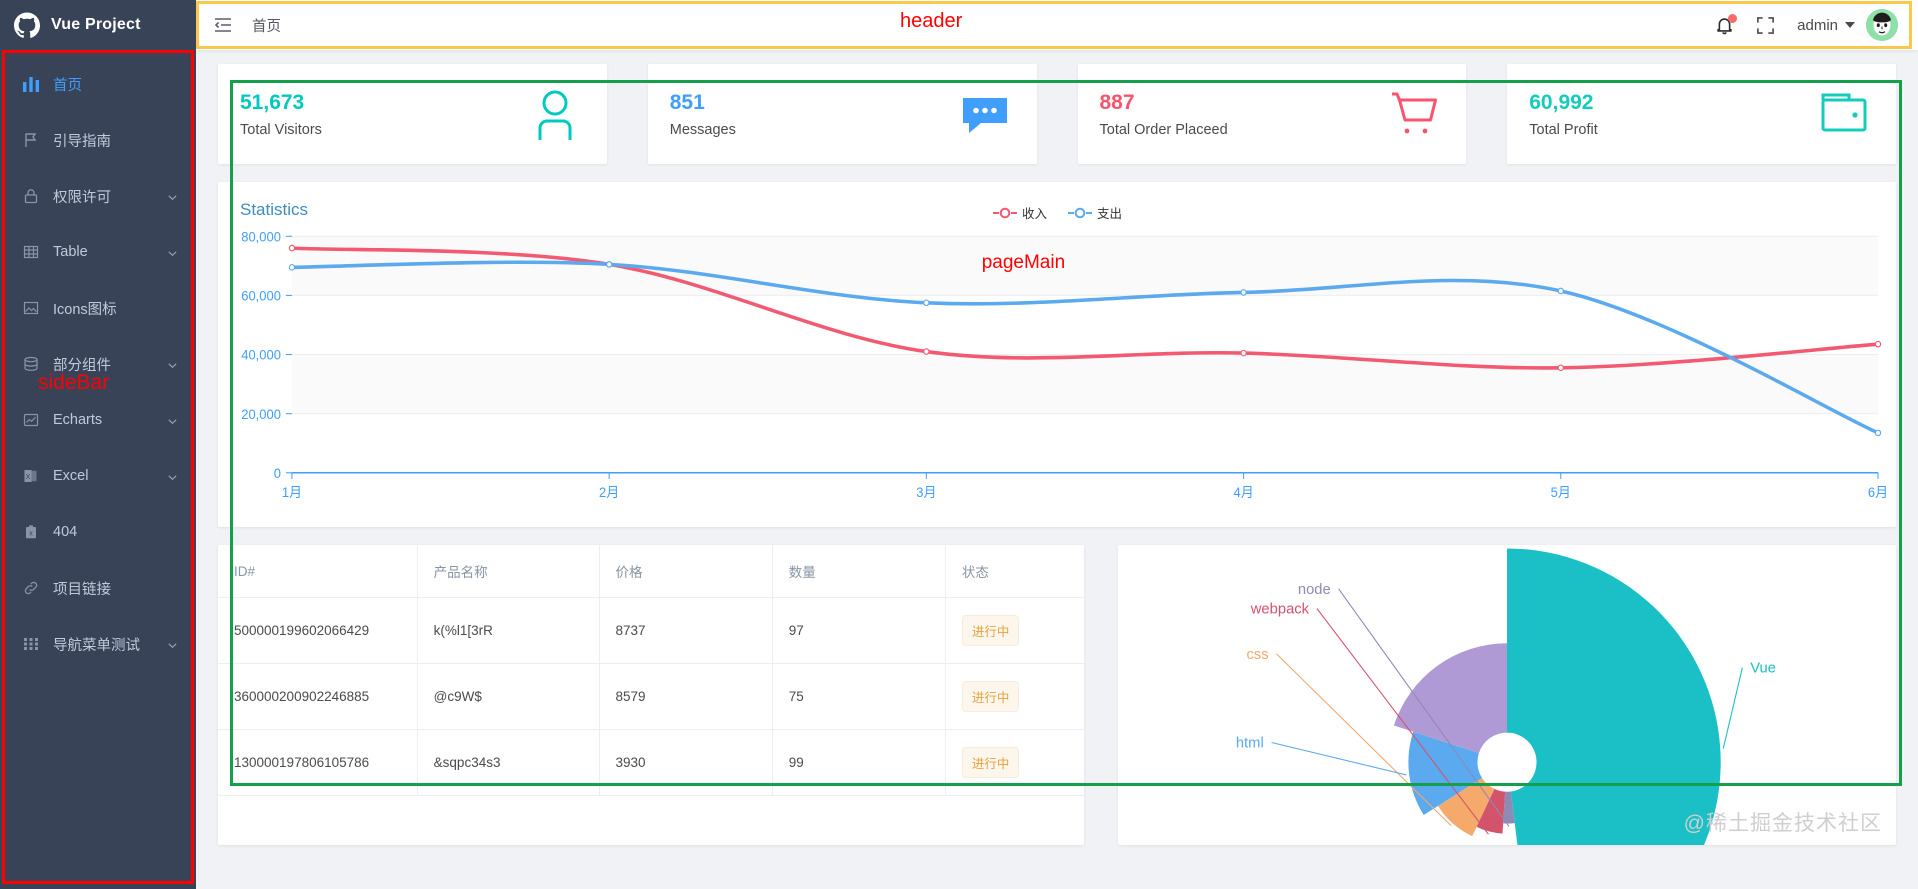 Image resolution: width=1918 pixels, height=889 pixels. What do you see at coordinates (1258, 655) in the screenshot?
I see `svg-text: css` at bounding box center [1258, 655].